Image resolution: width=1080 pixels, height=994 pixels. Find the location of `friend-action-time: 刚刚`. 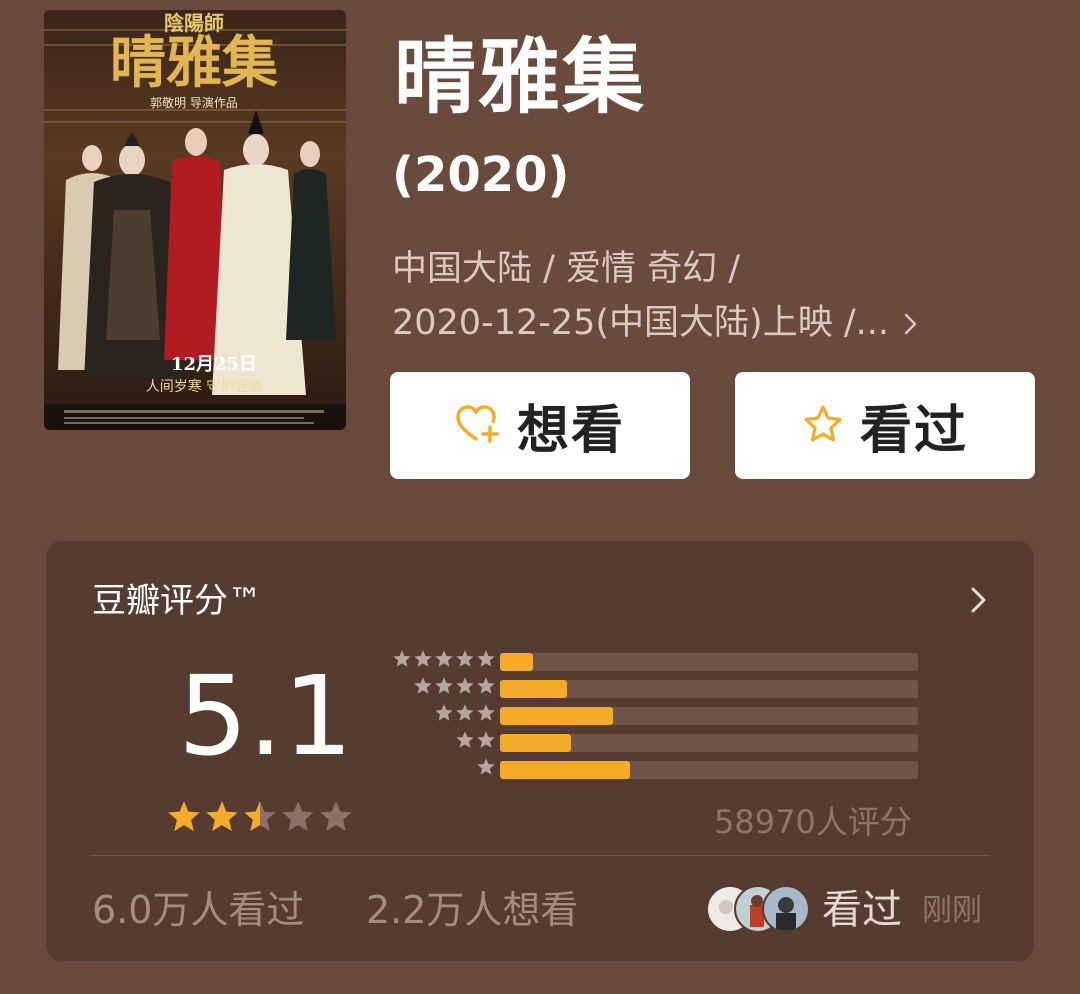

friend-action-time: 刚刚 is located at coordinates (952, 910).